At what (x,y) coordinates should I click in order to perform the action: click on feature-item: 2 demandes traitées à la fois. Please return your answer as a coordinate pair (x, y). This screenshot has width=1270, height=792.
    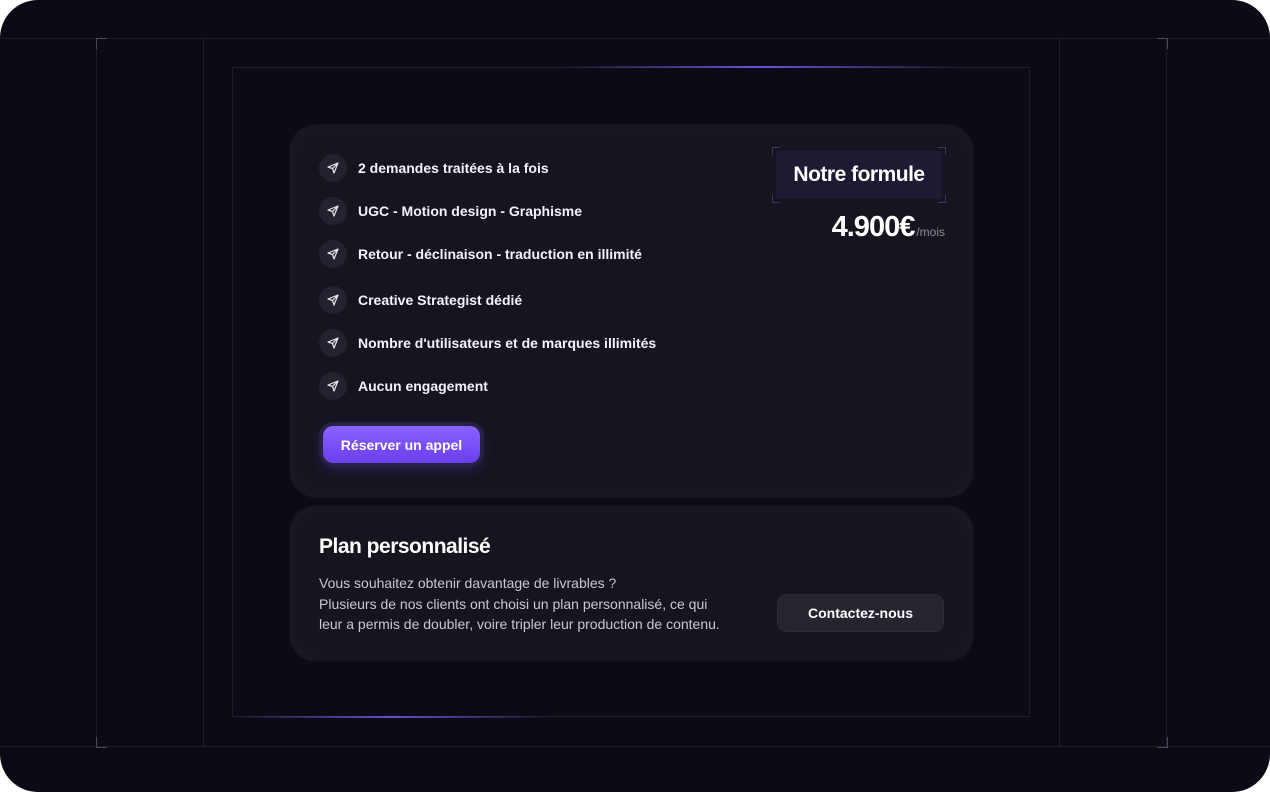
    Looking at the image, I should click on (434, 168).